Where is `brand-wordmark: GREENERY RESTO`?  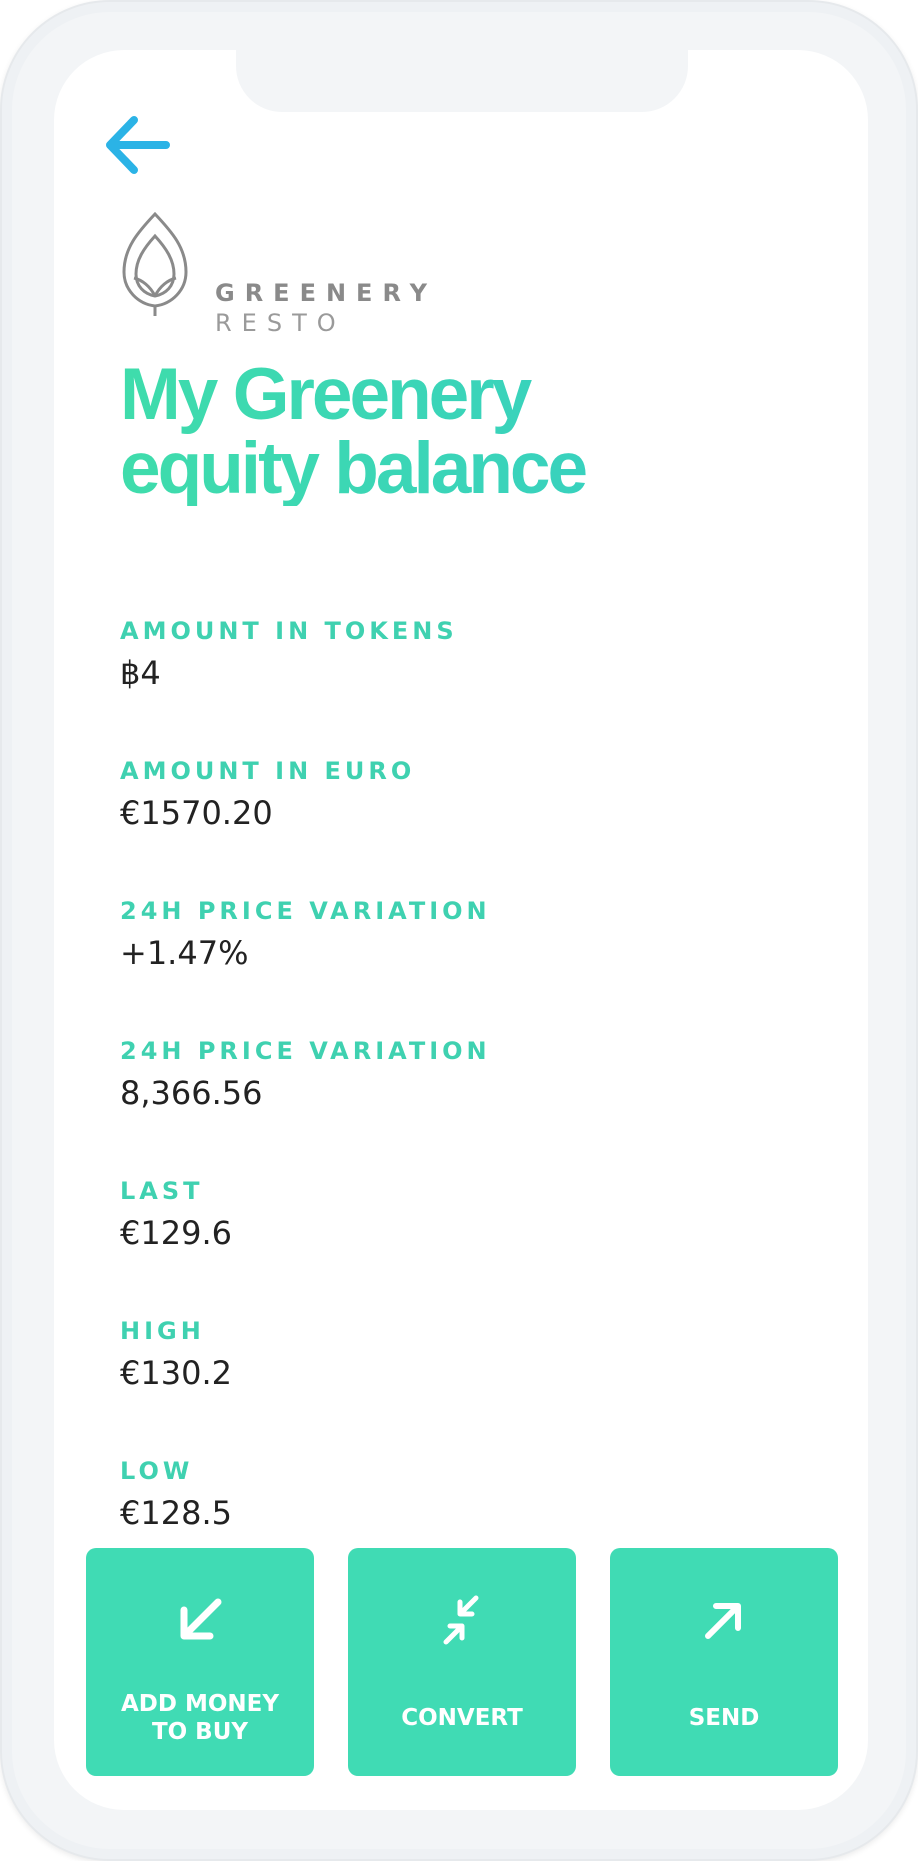
brand-wordmark: GREENERY RESTO is located at coordinates (326, 308).